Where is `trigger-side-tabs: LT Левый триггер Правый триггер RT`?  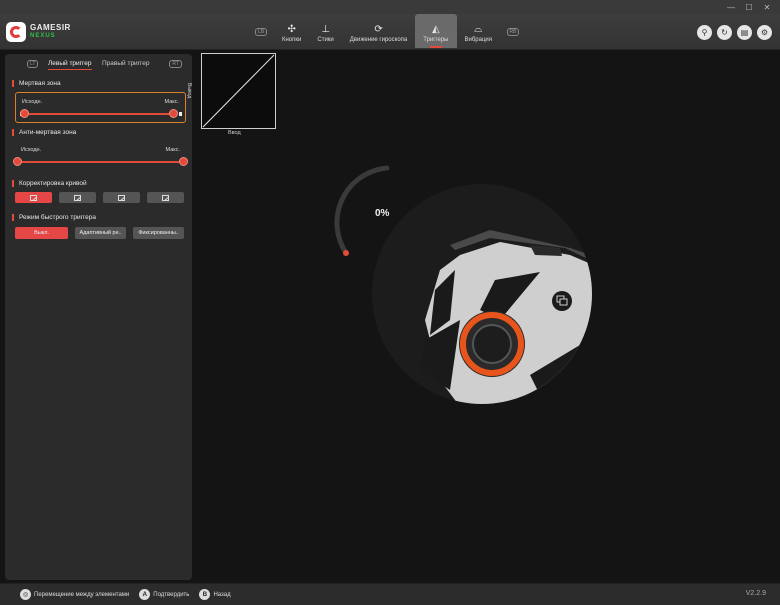
trigger-side-tabs: LT Левый триггер Правый триггер RT is located at coordinates (98, 65).